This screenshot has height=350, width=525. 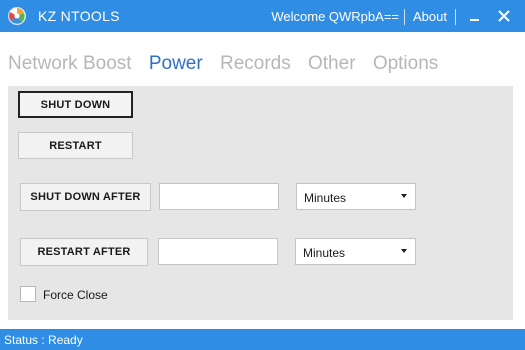 I want to click on restart-after-input, so click(x=218, y=251).